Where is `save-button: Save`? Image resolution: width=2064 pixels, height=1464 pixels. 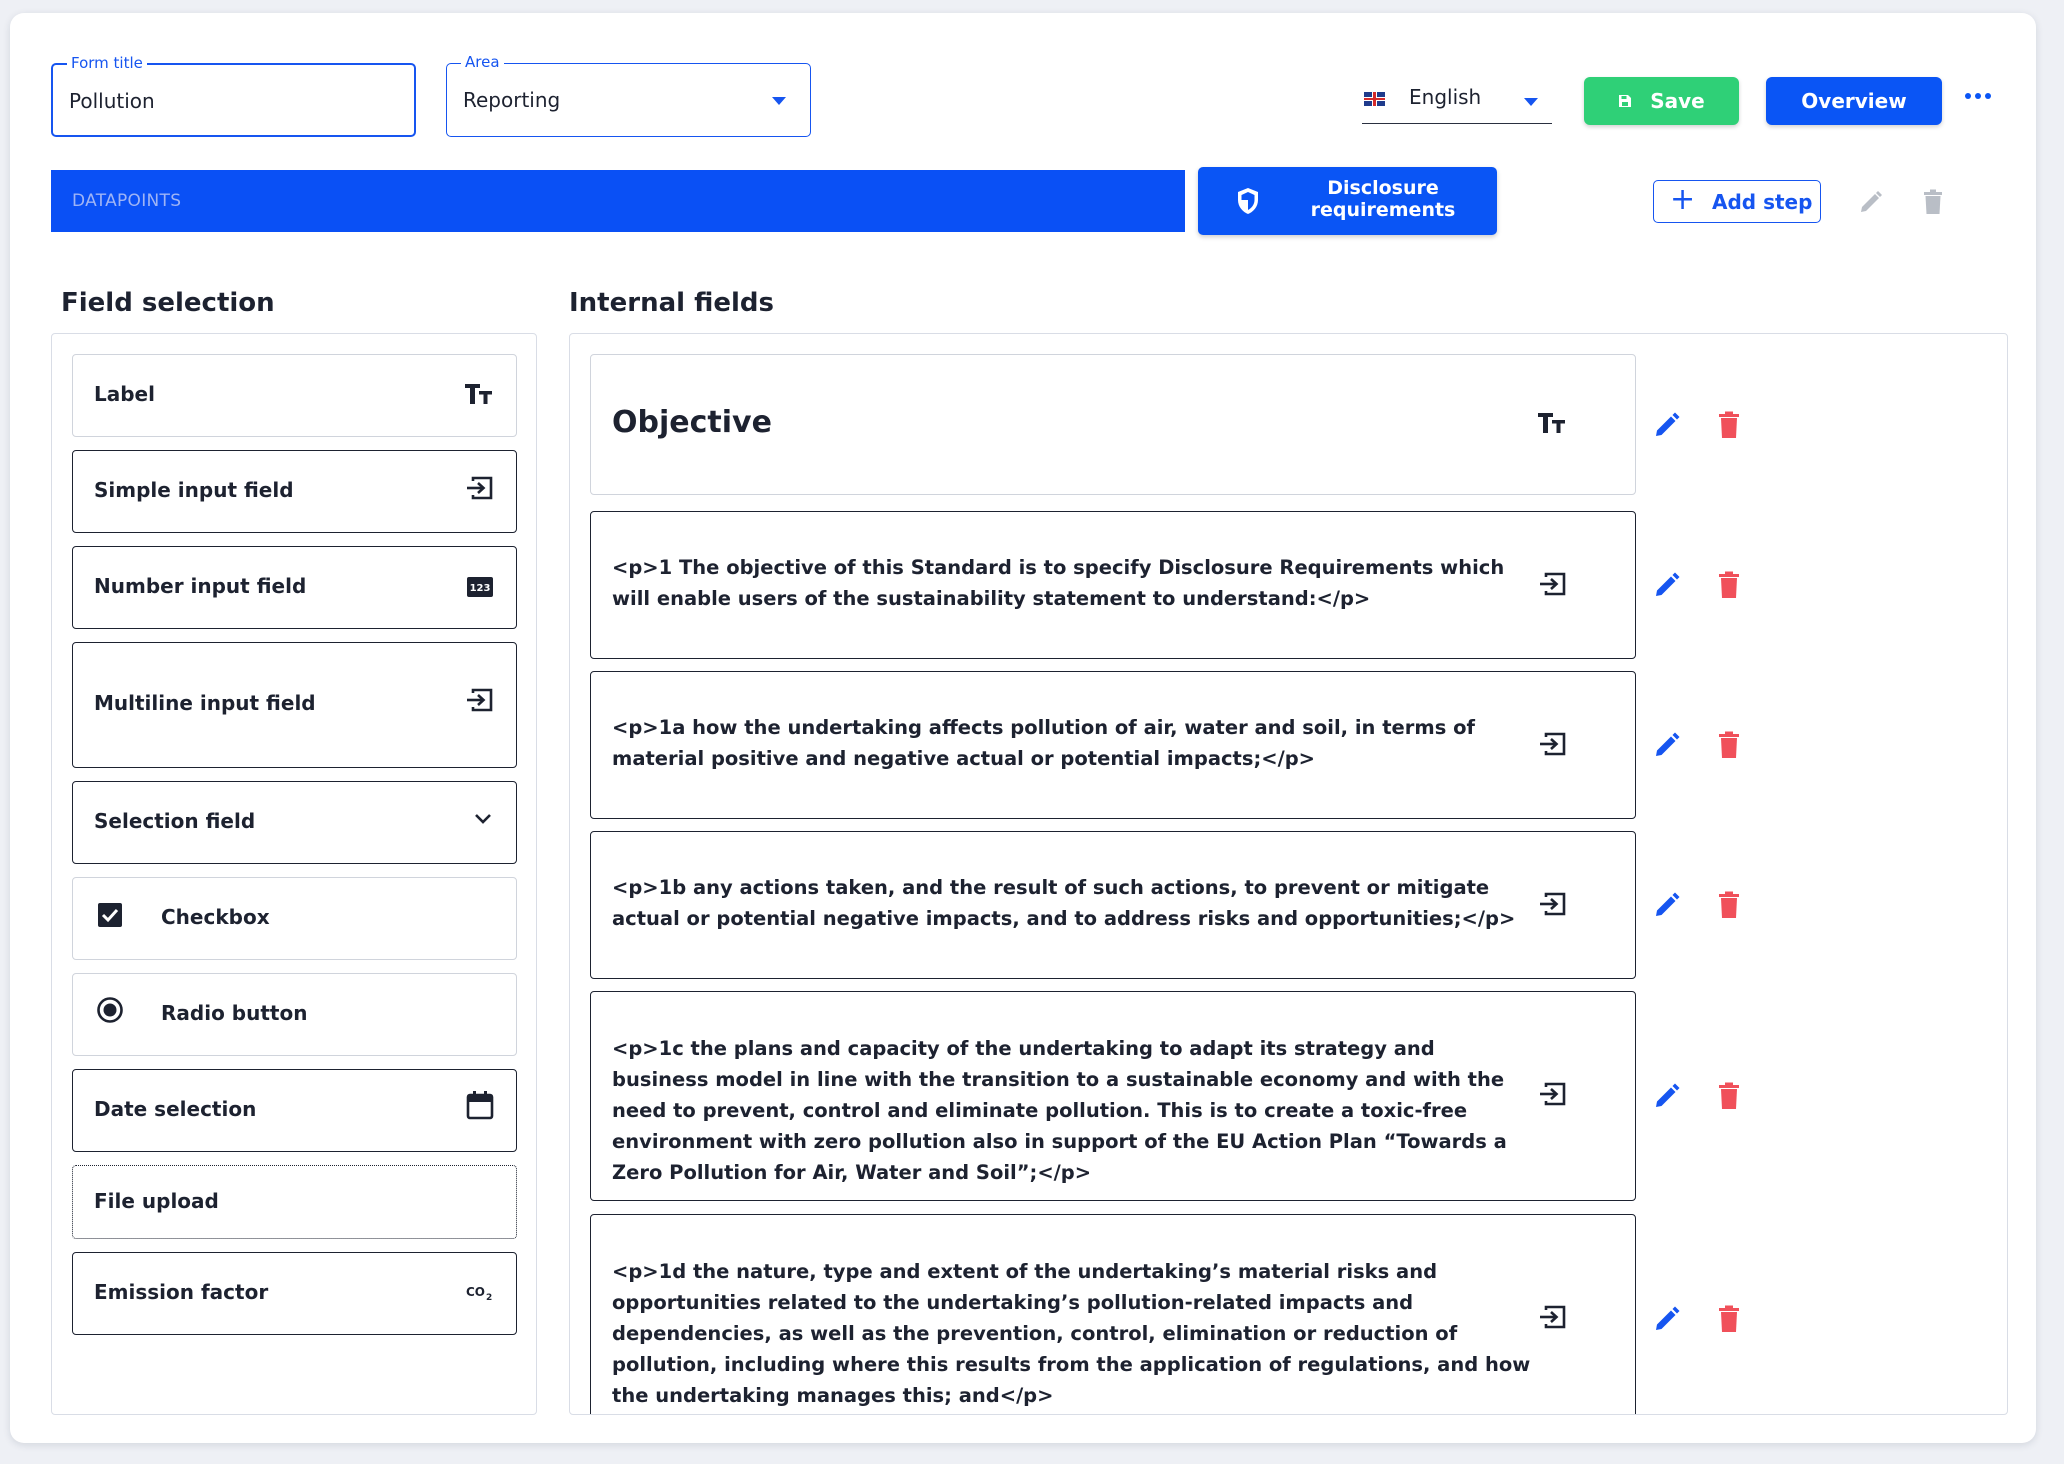 save-button: Save is located at coordinates (1661, 101).